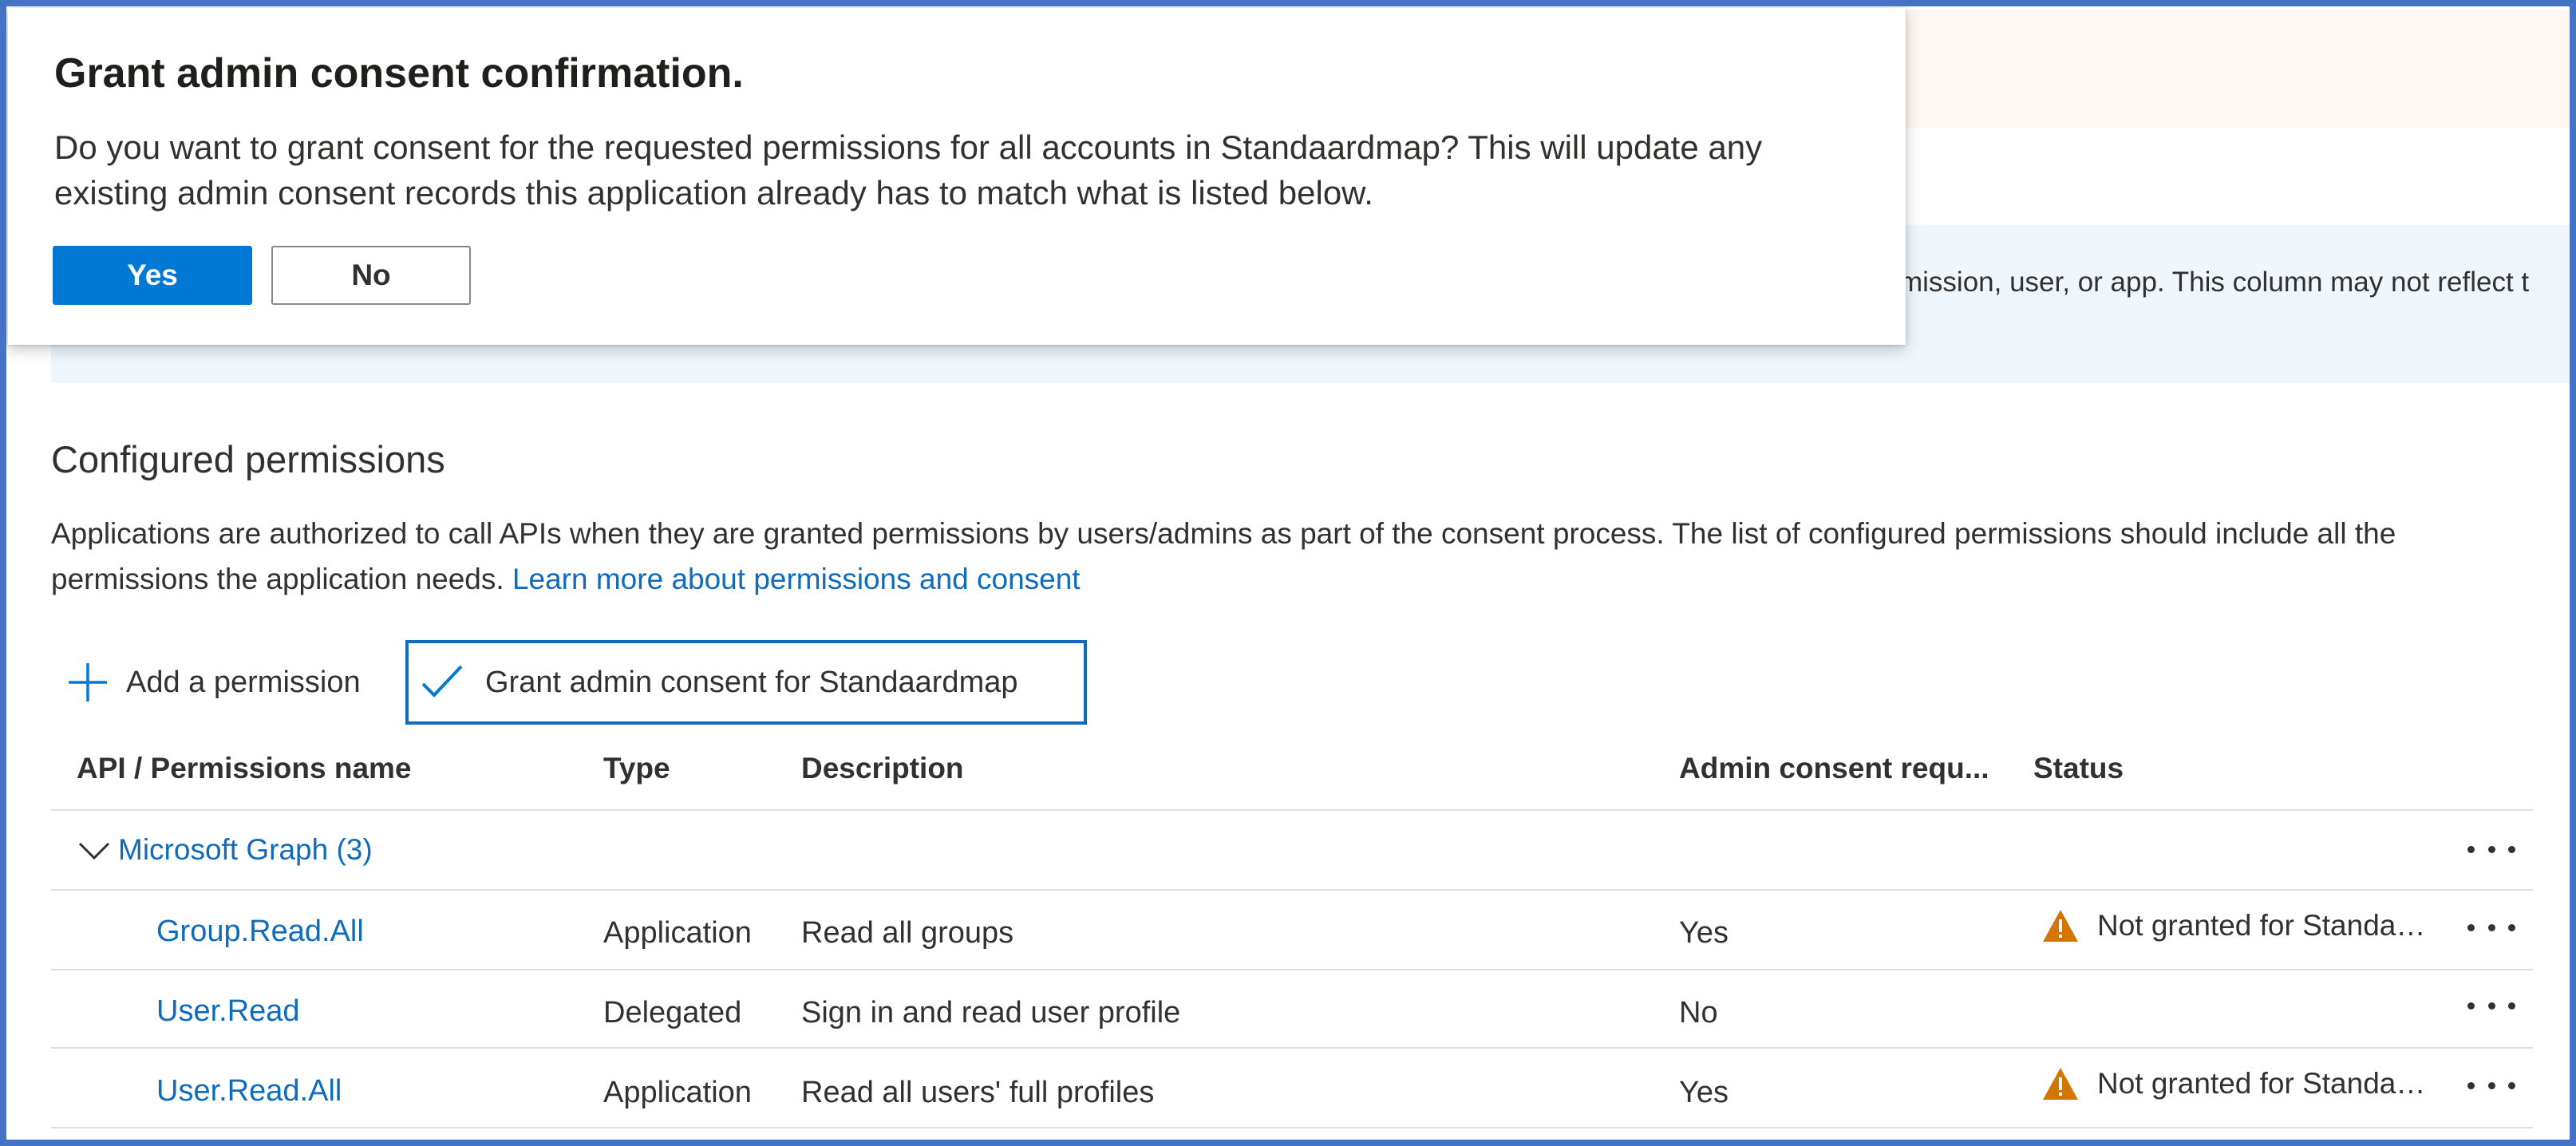 The height and width of the screenshot is (1146, 2576). What do you see at coordinates (152, 276) in the screenshot?
I see `yes-button: Yes` at bounding box center [152, 276].